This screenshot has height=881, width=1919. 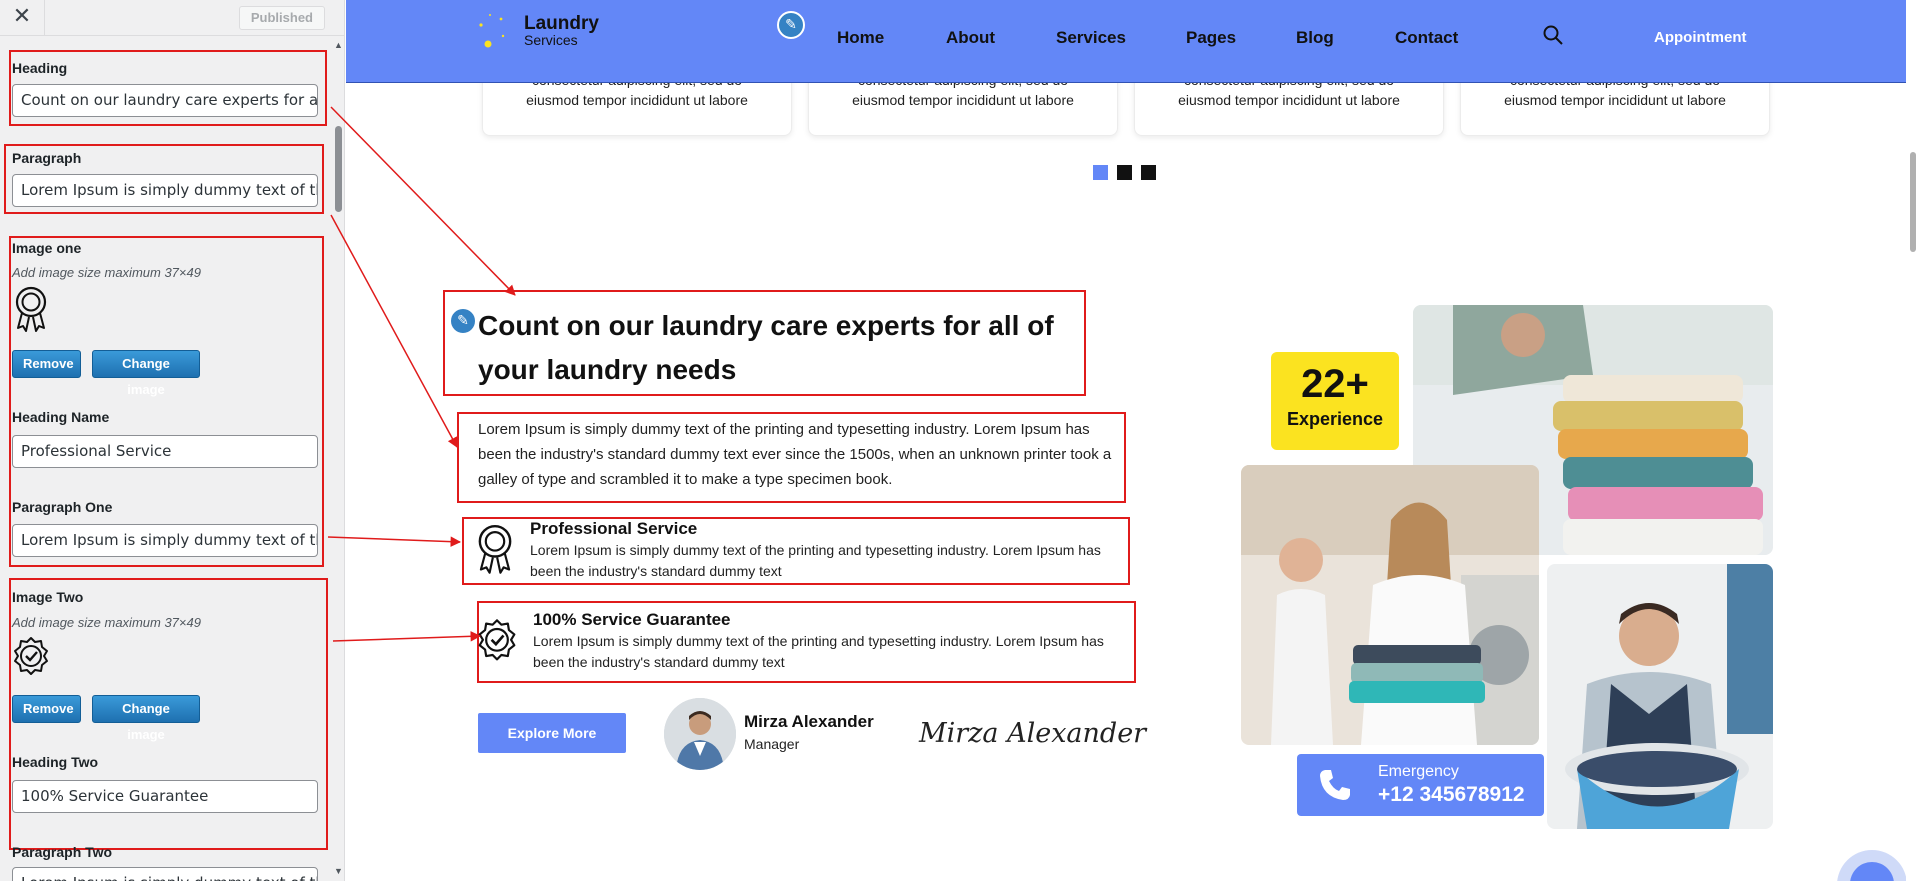 I want to click on close-icon: ✕, so click(x=22, y=18).